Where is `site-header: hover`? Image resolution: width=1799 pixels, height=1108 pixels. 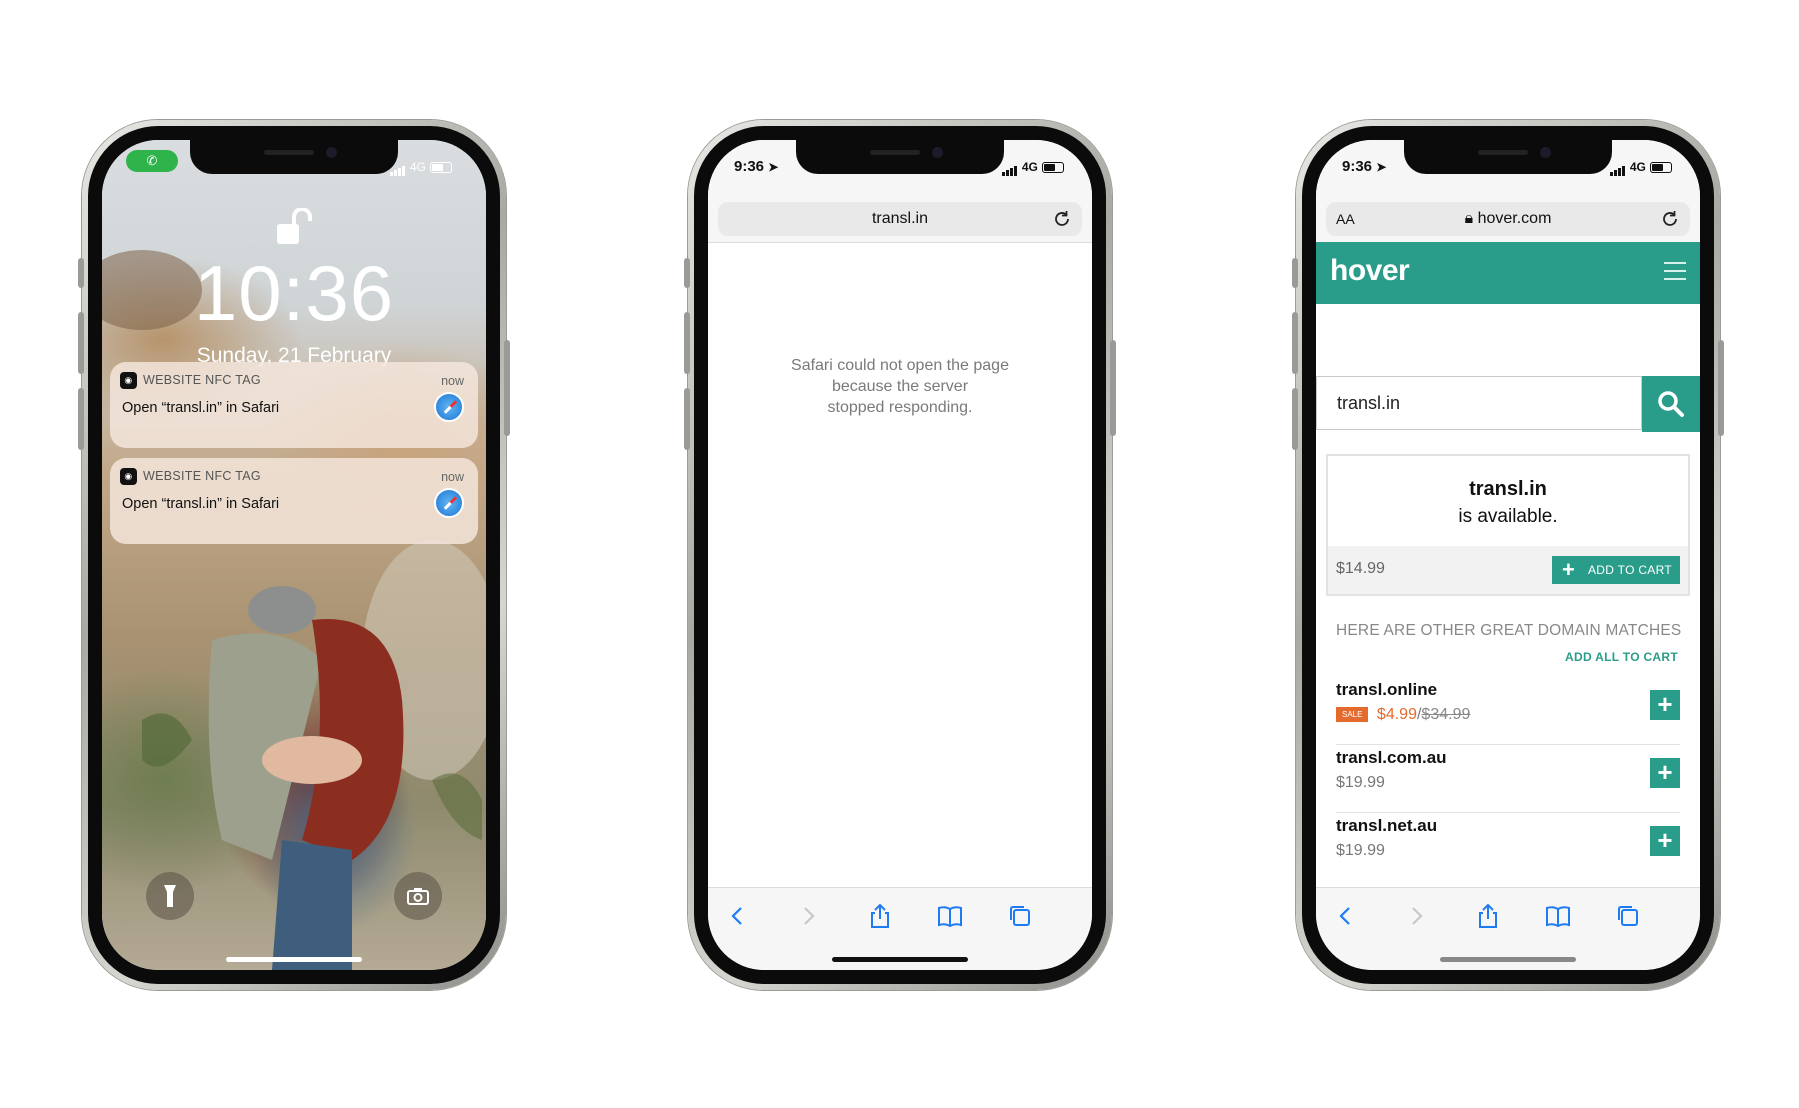 site-header: hover is located at coordinates (1508, 273).